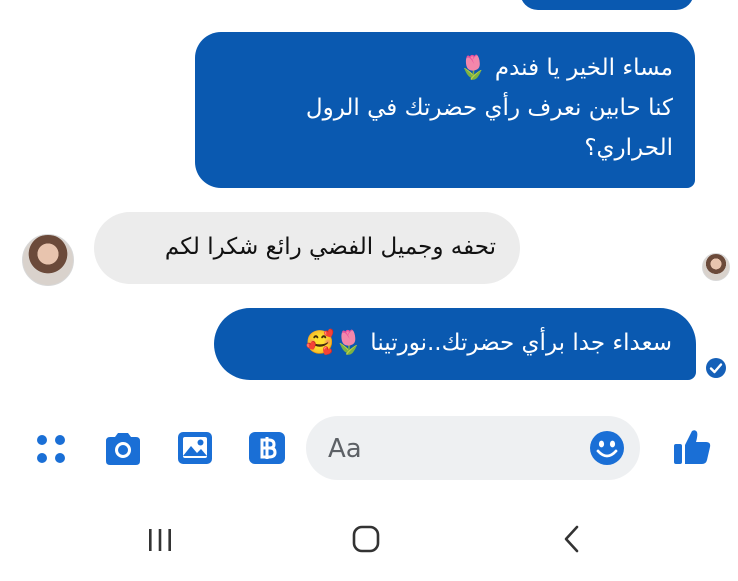 The width and height of the screenshot is (738, 581). What do you see at coordinates (716, 368) in the screenshot?
I see `delivered-check-icon` at bounding box center [716, 368].